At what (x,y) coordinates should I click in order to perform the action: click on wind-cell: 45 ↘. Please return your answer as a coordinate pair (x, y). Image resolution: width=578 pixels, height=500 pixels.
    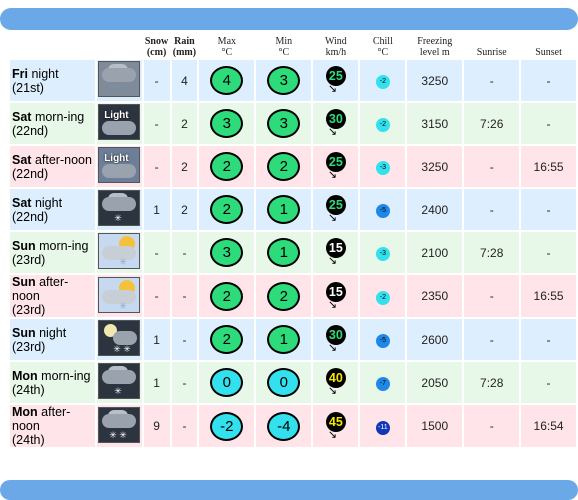
    Looking at the image, I should click on (336, 426).